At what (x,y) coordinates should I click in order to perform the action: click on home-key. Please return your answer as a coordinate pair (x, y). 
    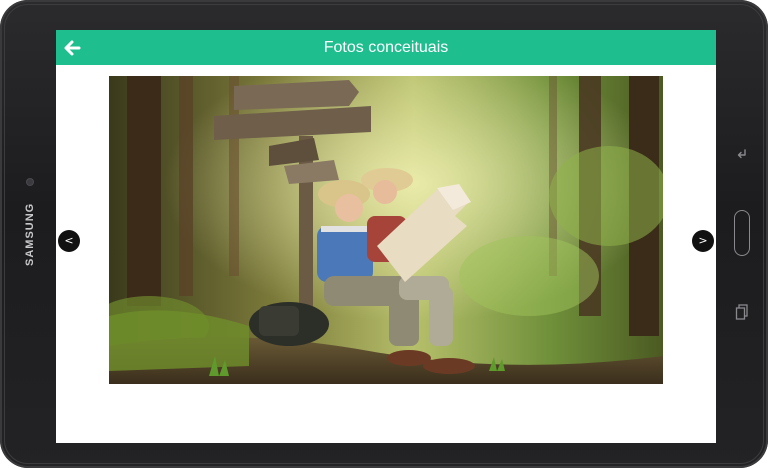
    Looking at the image, I should click on (742, 233).